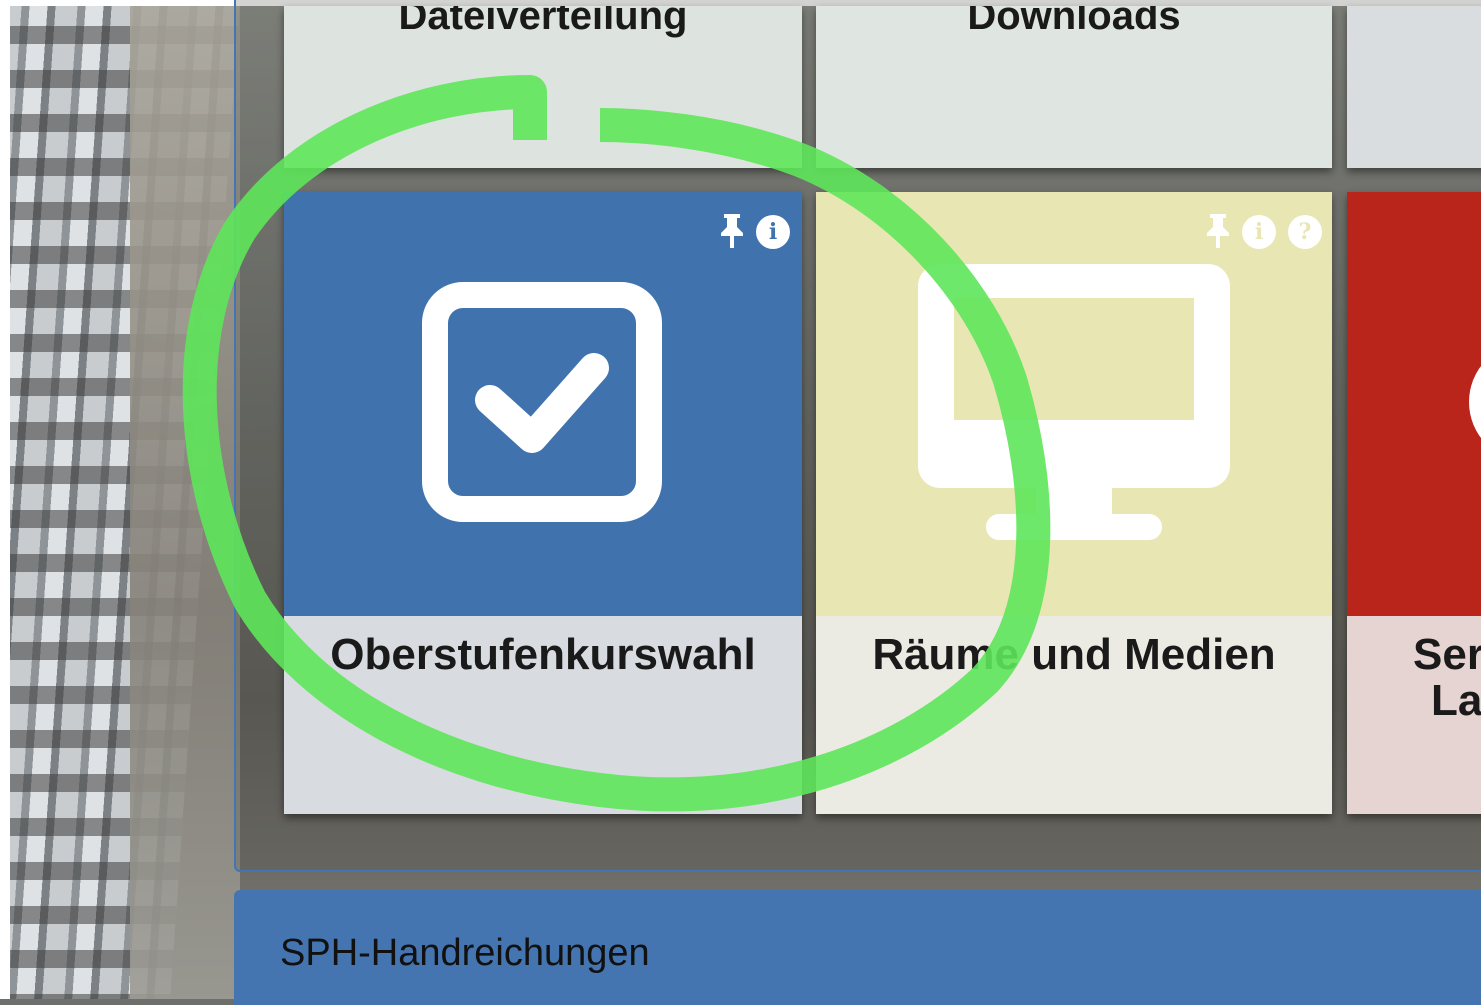 The height and width of the screenshot is (1005, 1481). I want to click on checkbox-checked-icon, so click(542, 402).